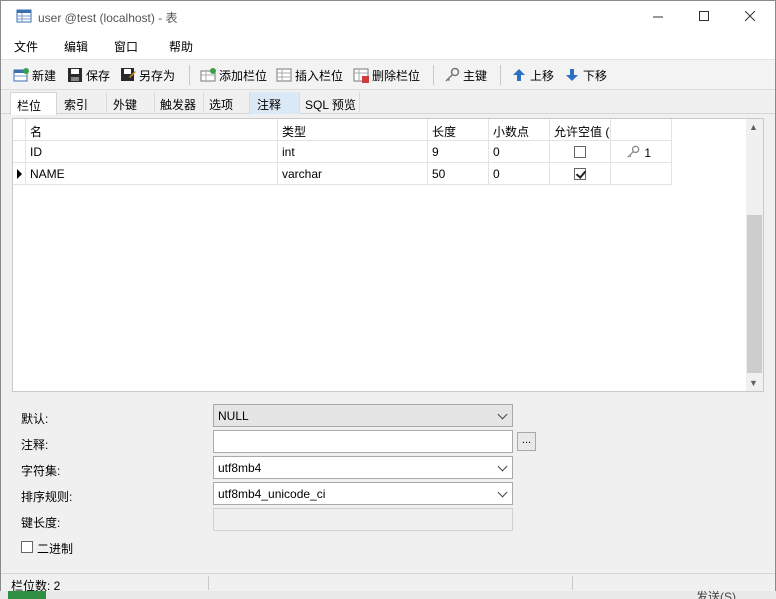 Image resolution: width=776 pixels, height=599 pixels. Describe the element at coordinates (452, 74) in the screenshot. I see `key-icon` at that location.